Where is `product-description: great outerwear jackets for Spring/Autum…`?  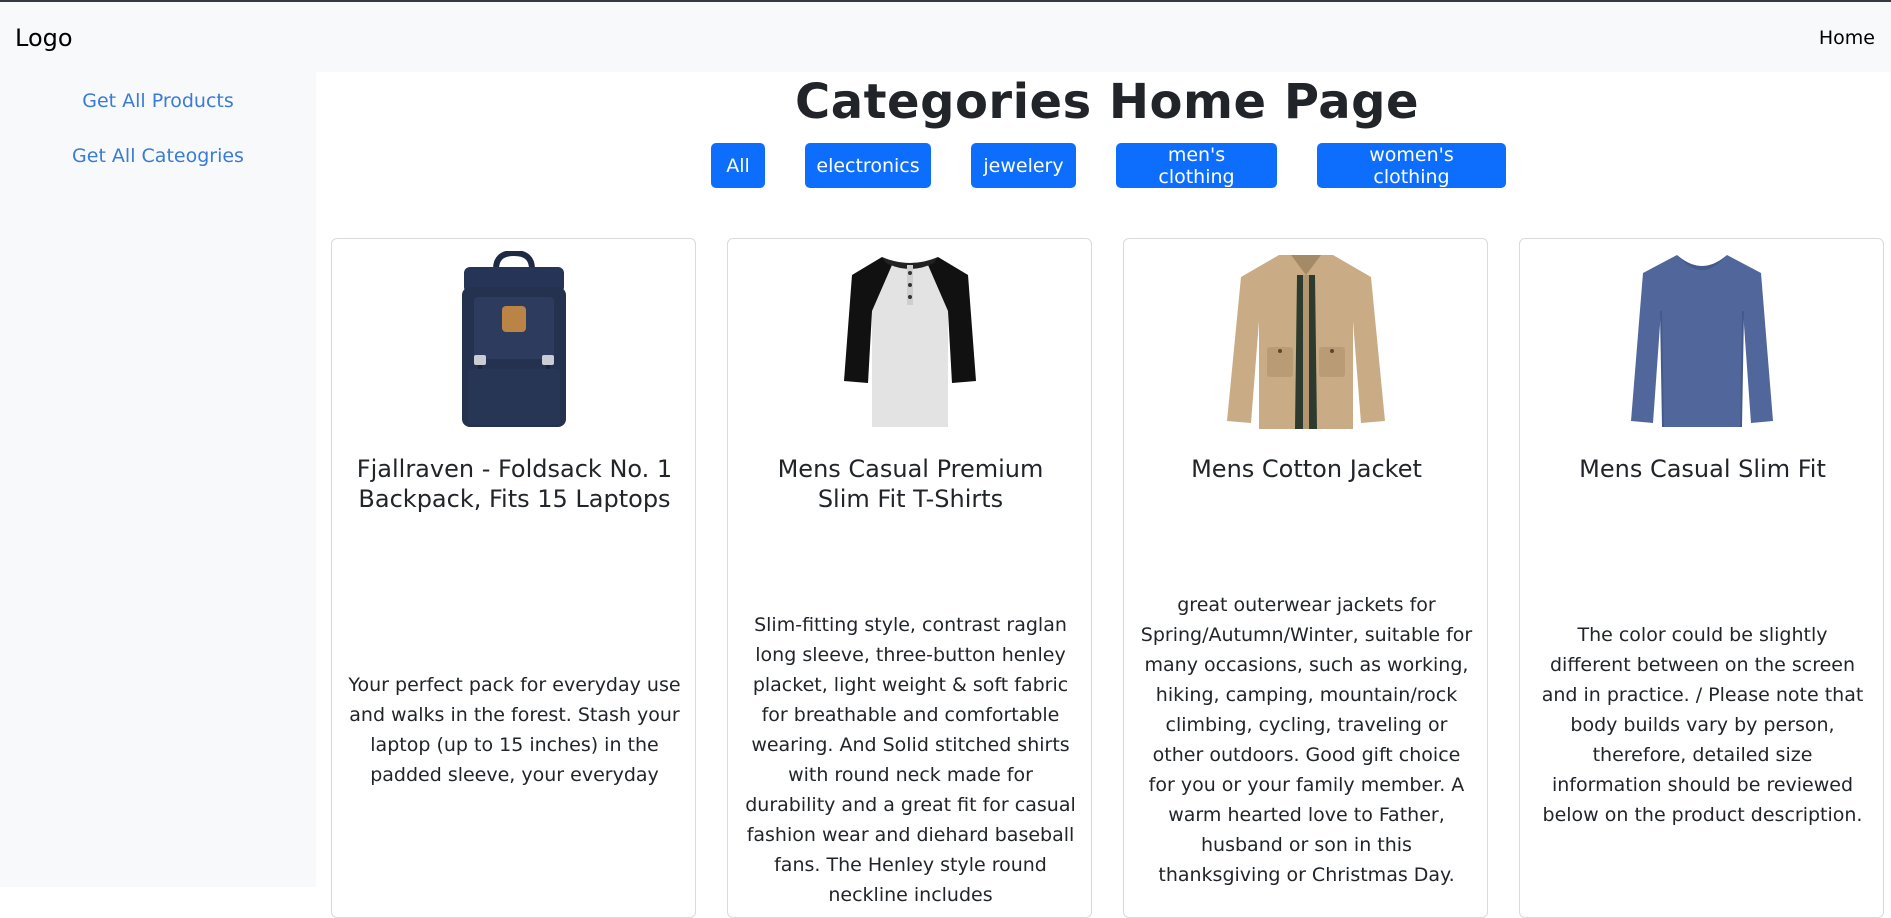 product-description: great outerwear jackets for Spring/Autum… is located at coordinates (1306, 740).